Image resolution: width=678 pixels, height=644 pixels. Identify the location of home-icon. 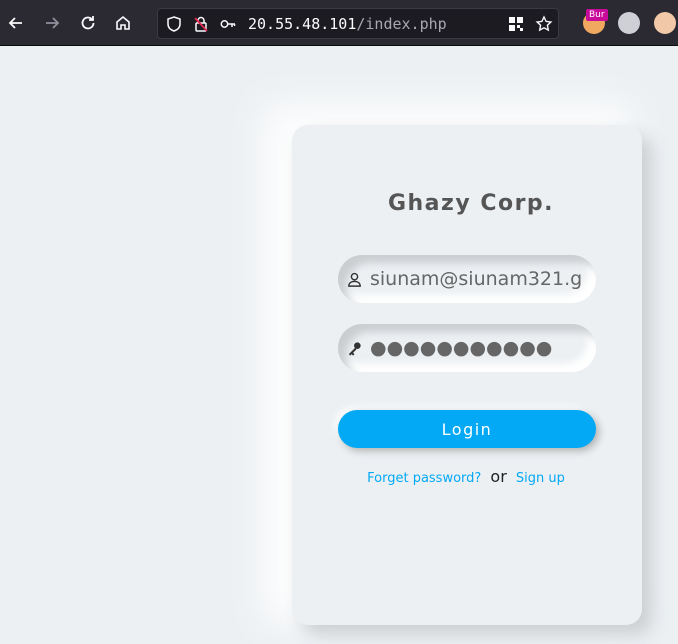
(123, 23).